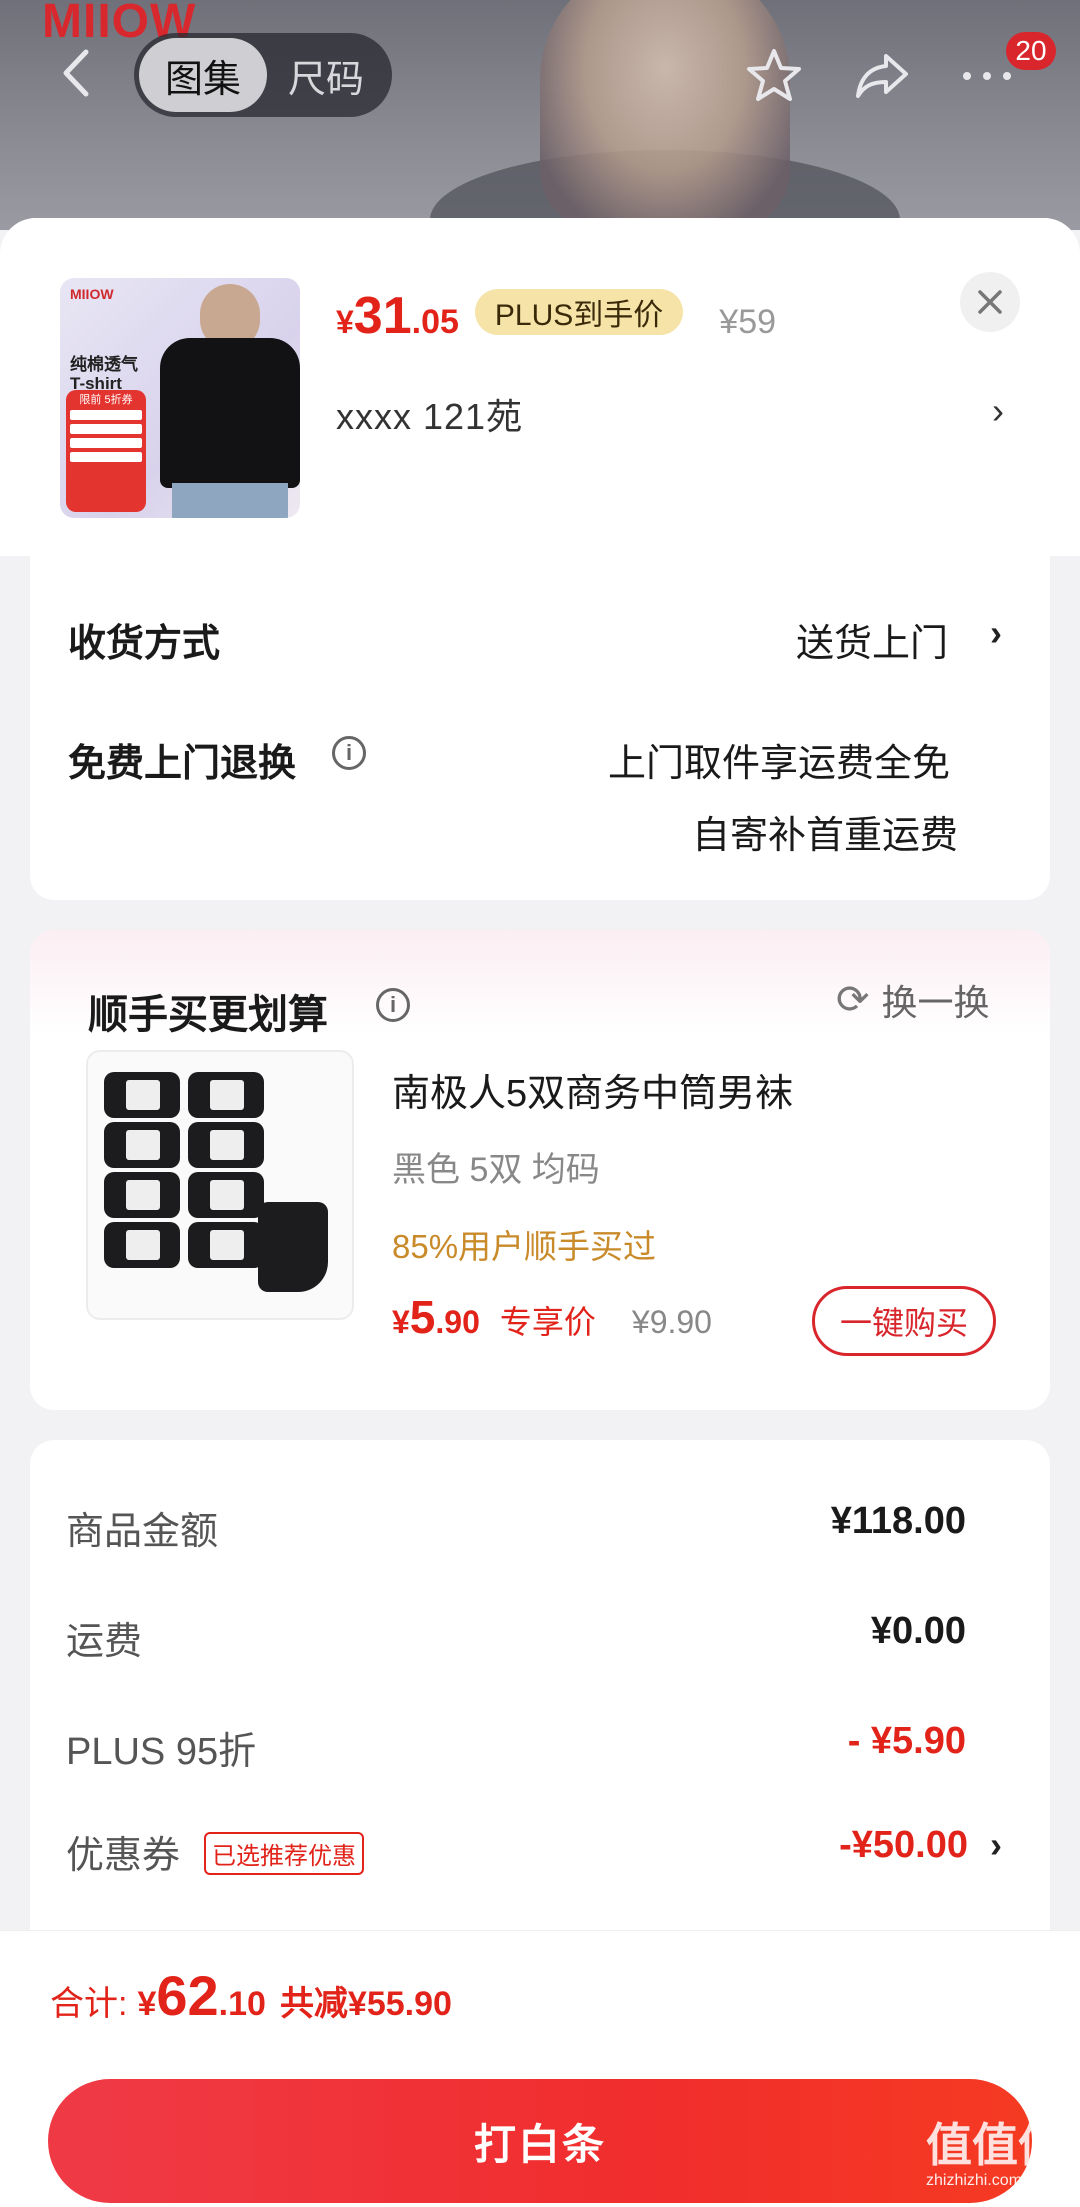 This screenshot has width=1080, height=2207. I want to click on delivery-method-label: 收货方式, so click(144, 644).